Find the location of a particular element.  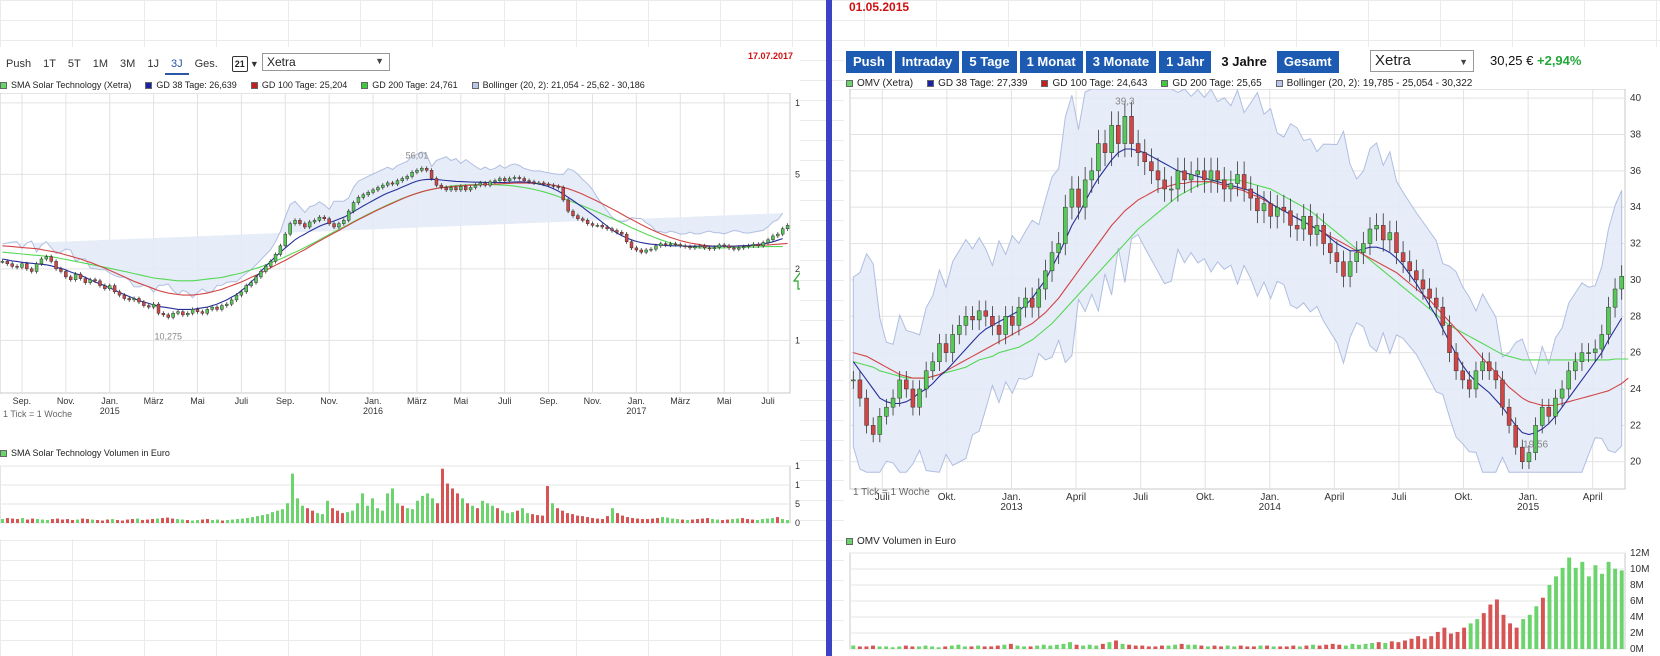

tab-5t: 5T is located at coordinates (74, 64).